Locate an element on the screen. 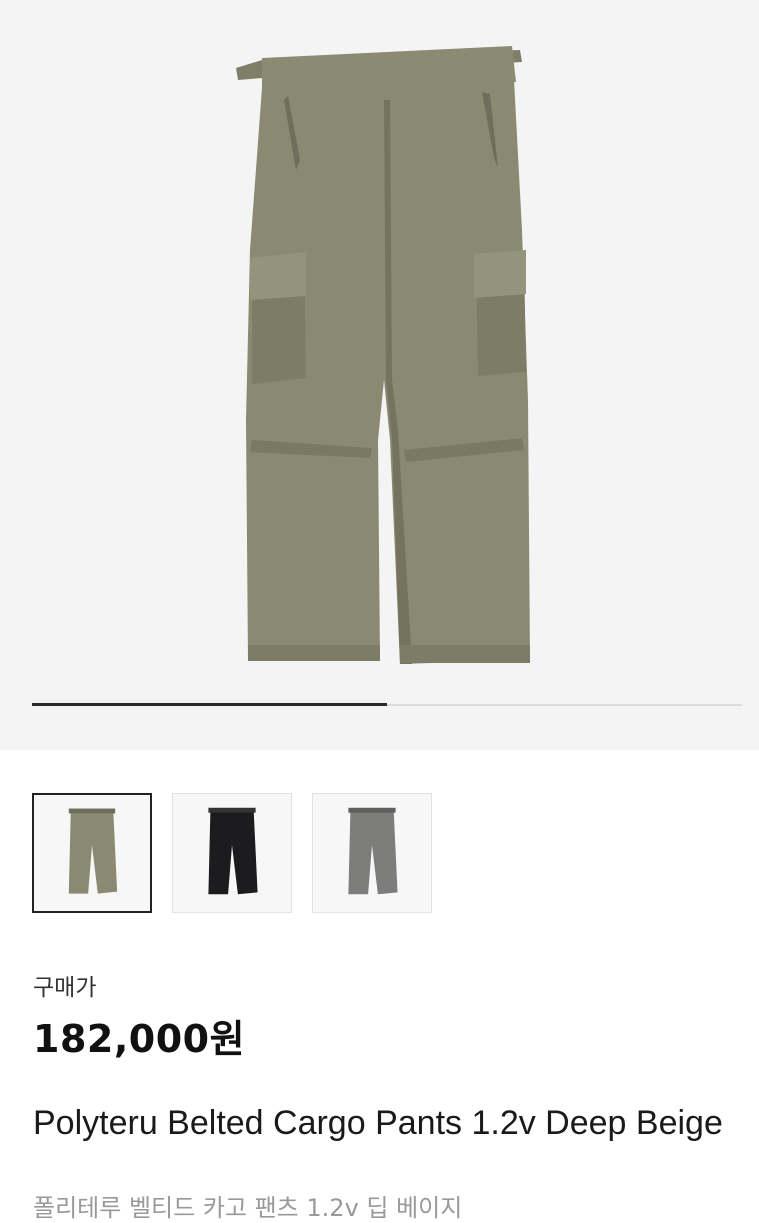 The image size is (759, 1223). price-value: 182,000원 is located at coordinates (139, 1039).